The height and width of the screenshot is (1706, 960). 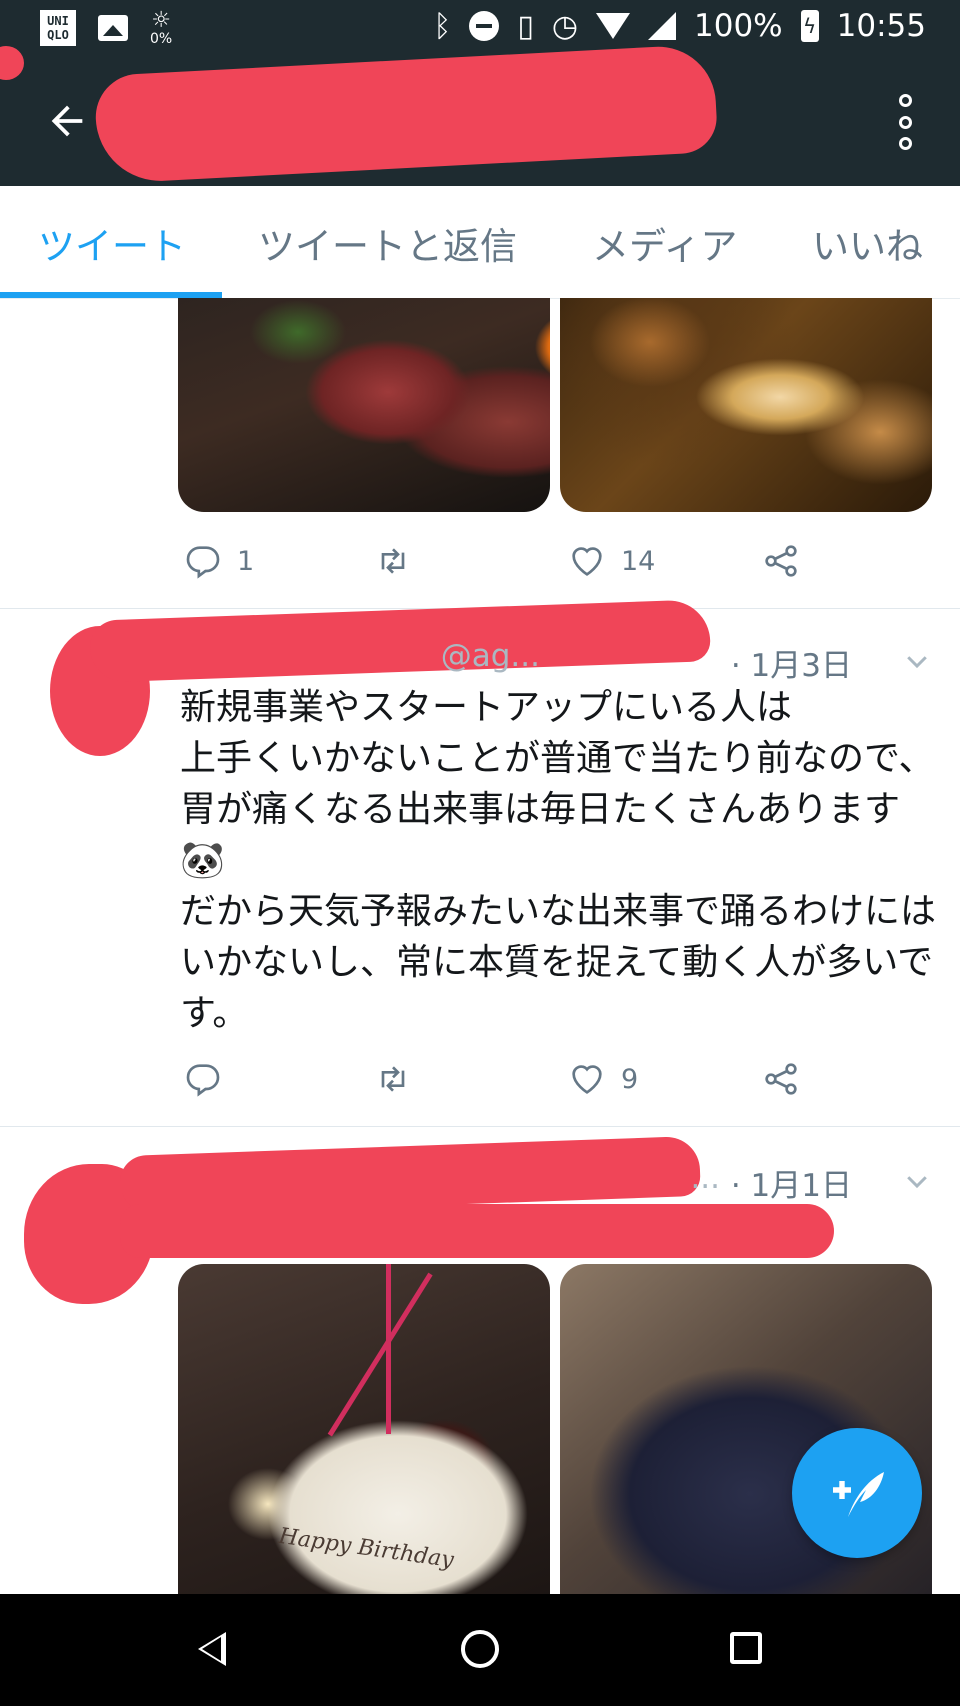 What do you see at coordinates (662, 26) in the screenshot?
I see `signal-icon` at bounding box center [662, 26].